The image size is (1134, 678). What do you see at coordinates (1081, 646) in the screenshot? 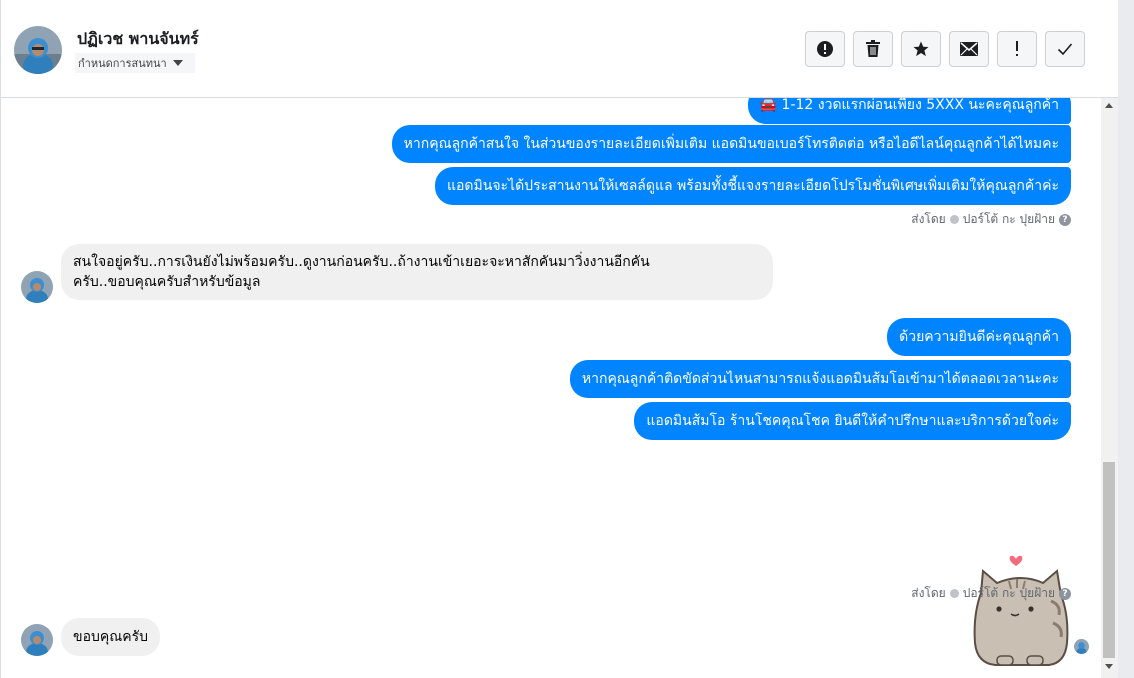
I see `seen-indicator-avatar` at bounding box center [1081, 646].